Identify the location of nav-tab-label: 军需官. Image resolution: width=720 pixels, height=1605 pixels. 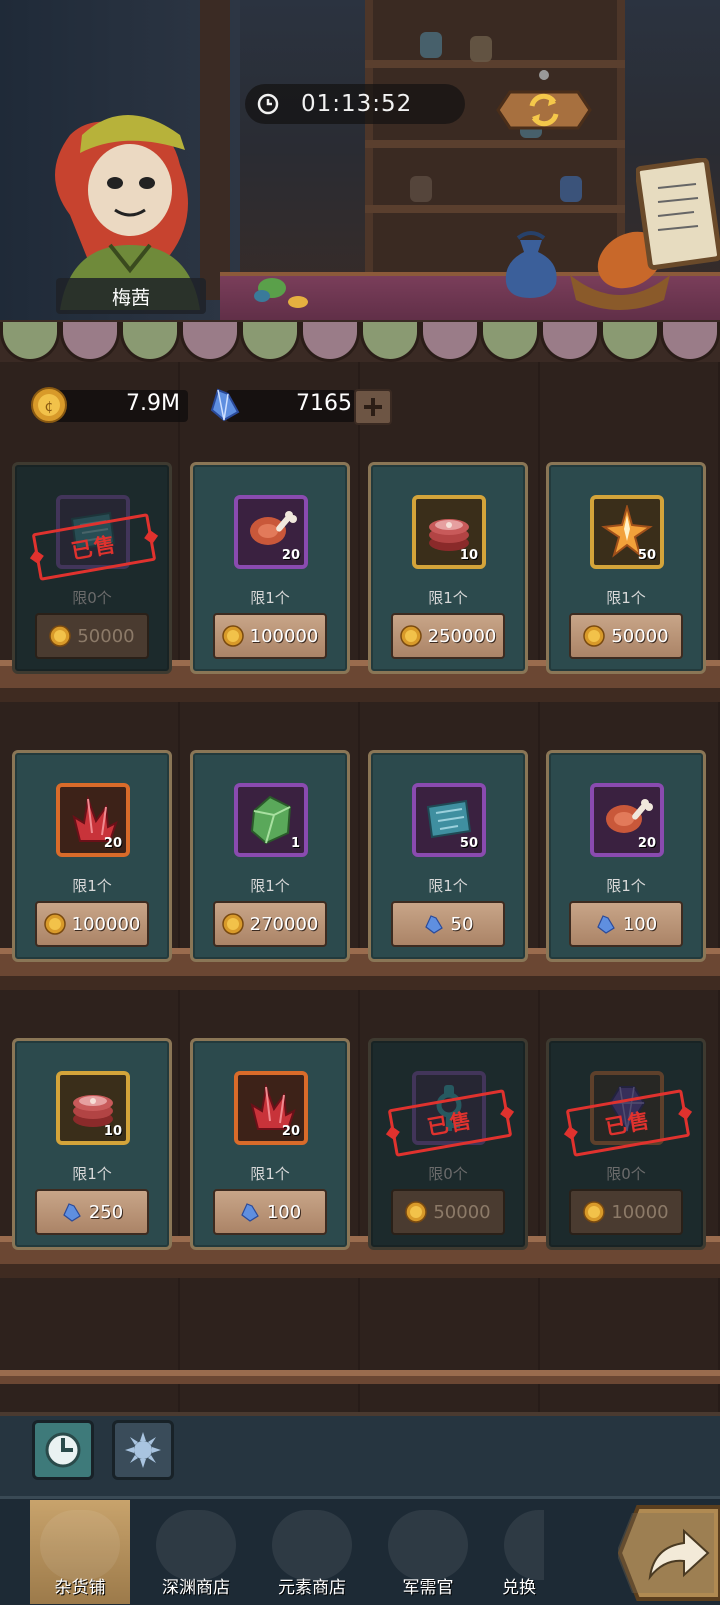
(428, 1588).